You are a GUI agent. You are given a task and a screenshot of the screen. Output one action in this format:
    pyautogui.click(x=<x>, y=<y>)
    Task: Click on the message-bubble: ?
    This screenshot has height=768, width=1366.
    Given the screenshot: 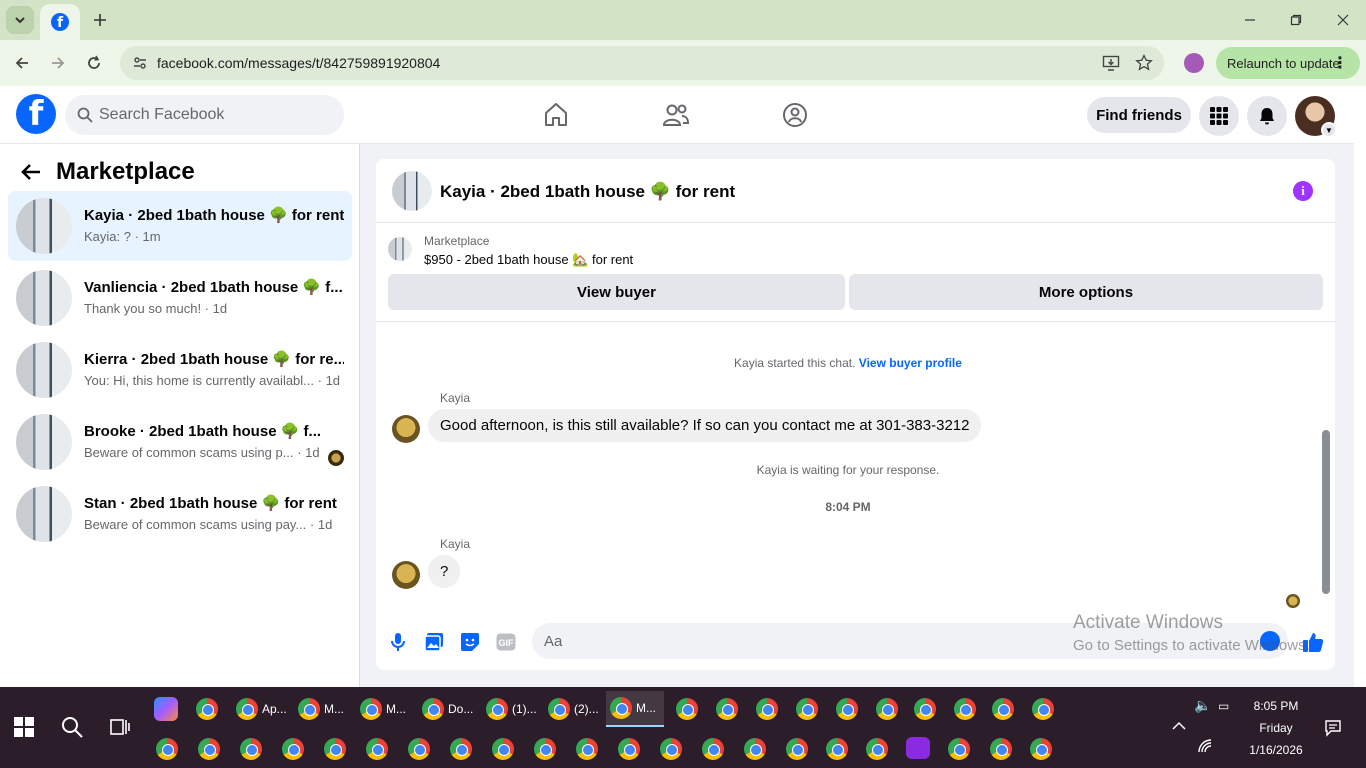 What is the action you would take?
    pyautogui.click(x=444, y=571)
    